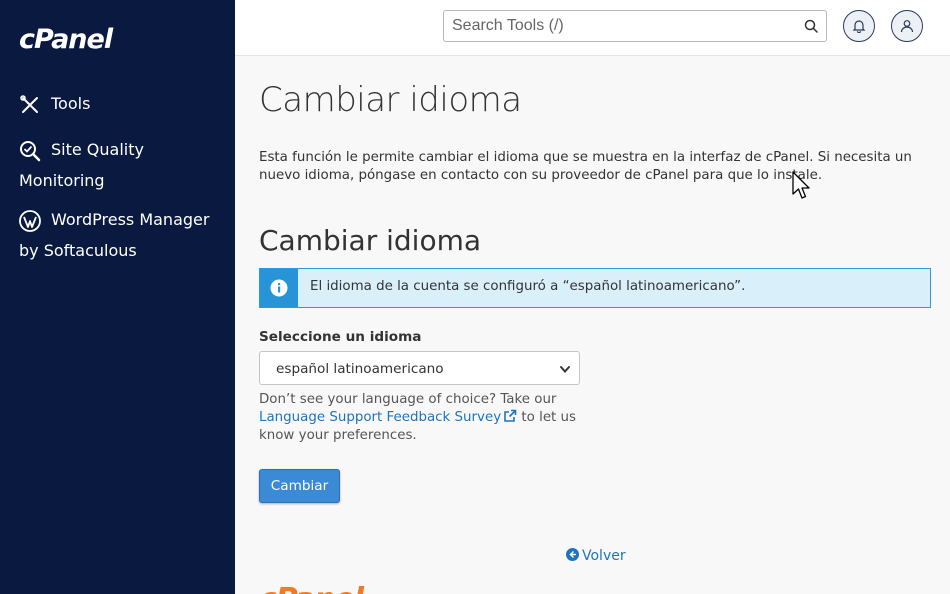  I want to click on search-input, so click(614, 26).